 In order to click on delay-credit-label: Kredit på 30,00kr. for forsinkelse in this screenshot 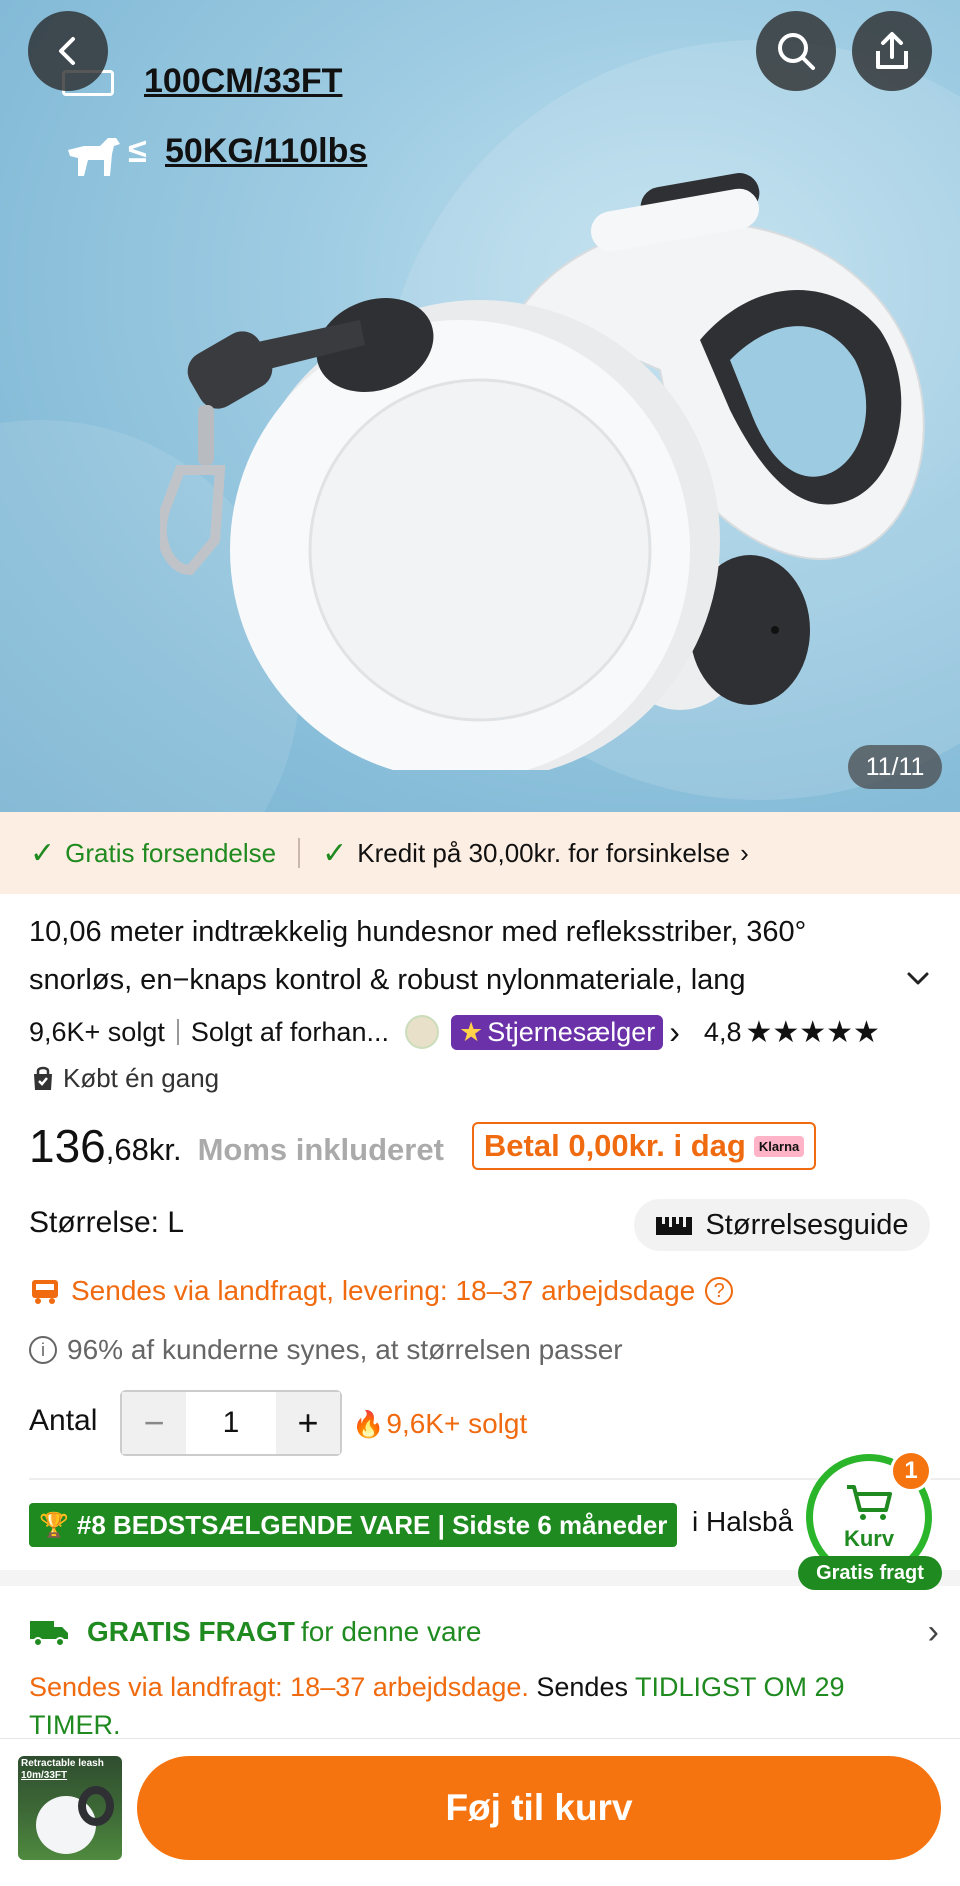, I will do `click(544, 852)`.